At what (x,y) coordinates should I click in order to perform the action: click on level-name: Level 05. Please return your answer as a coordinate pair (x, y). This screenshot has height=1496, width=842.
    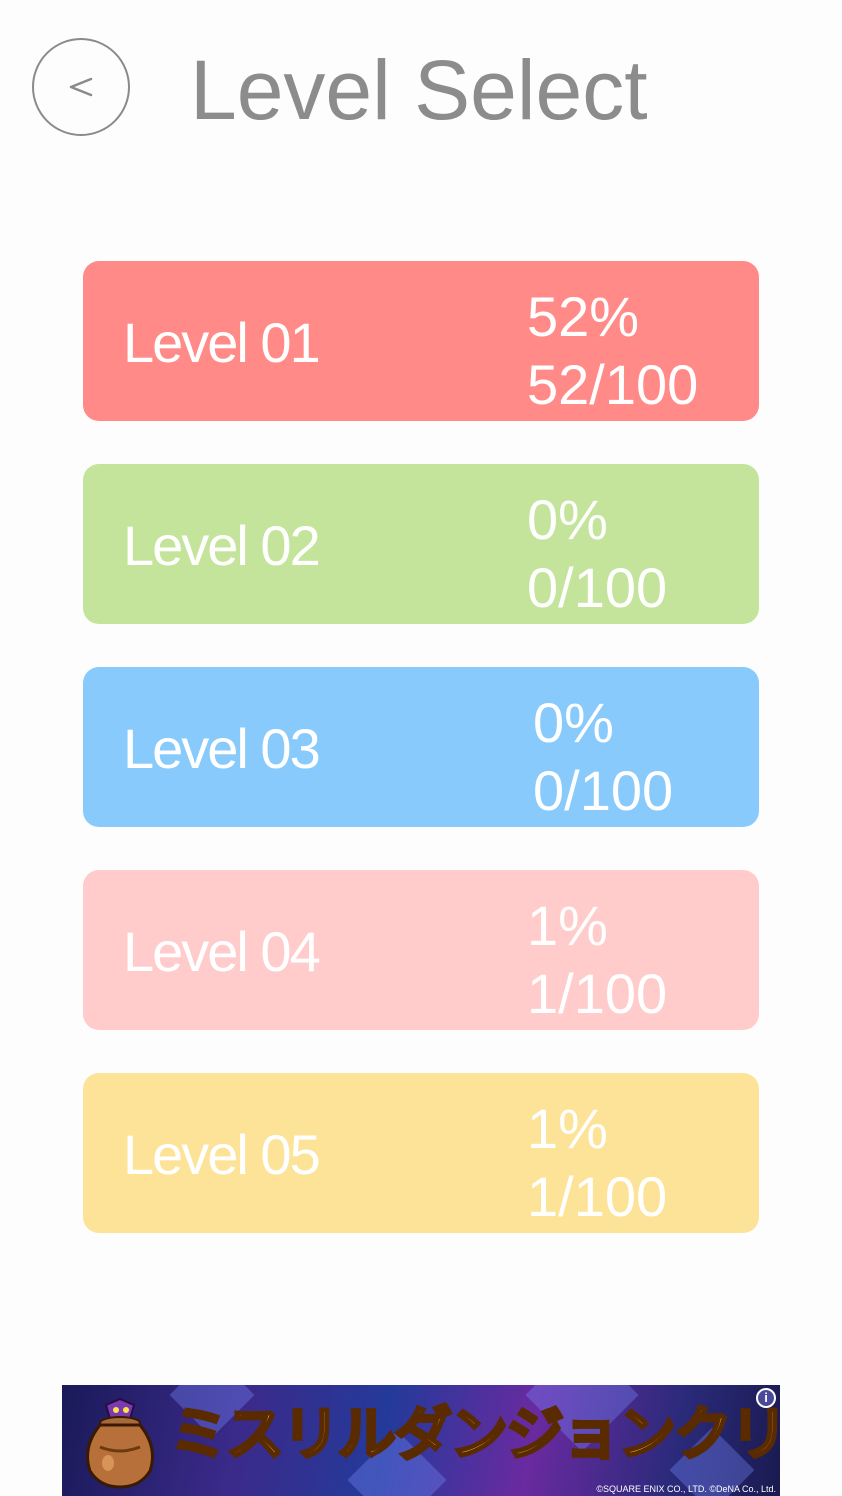
    Looking at the image, I should click on (222, 1154).